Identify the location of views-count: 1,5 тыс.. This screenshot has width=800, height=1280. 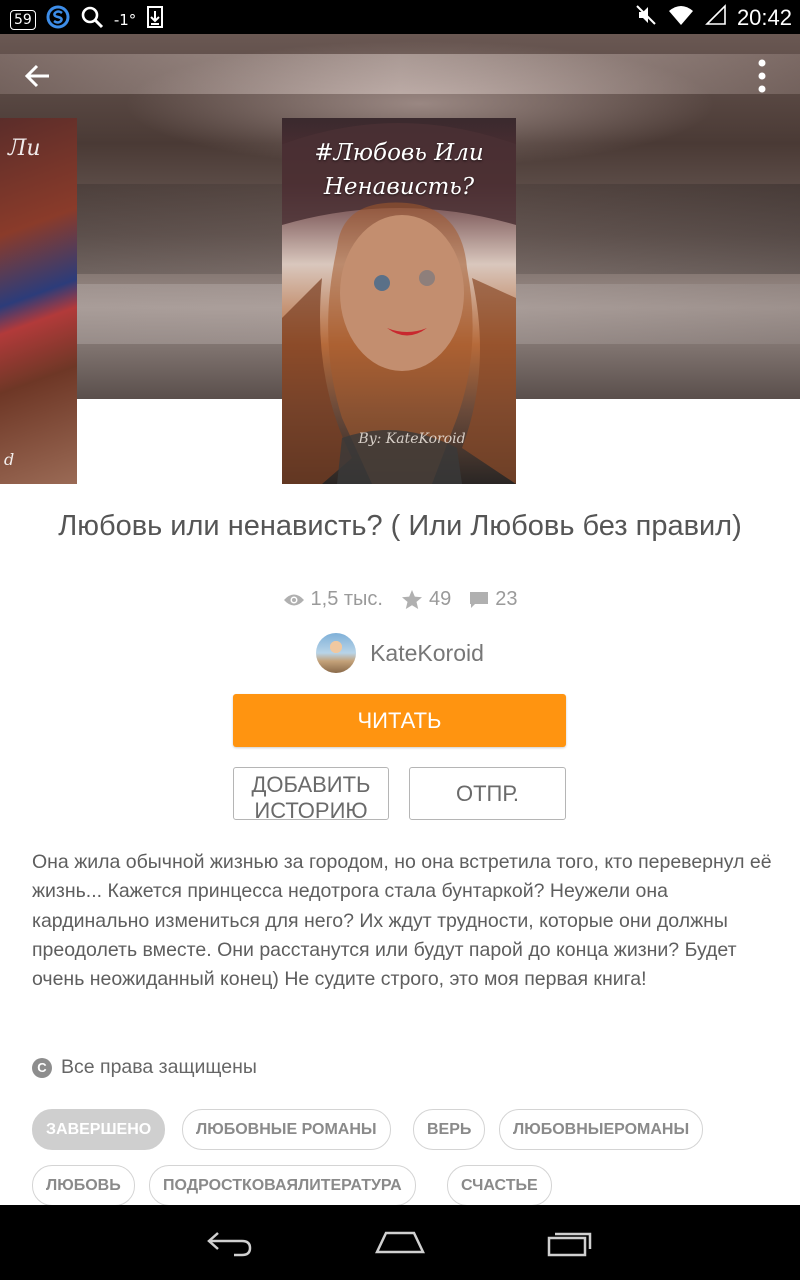
(346, 599).